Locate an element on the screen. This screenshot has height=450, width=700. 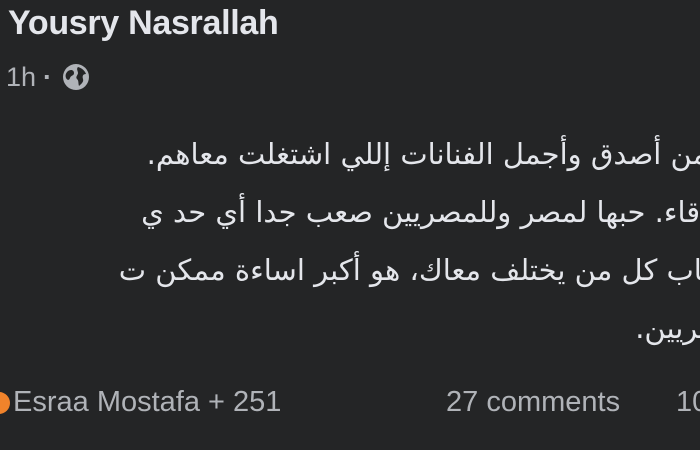
post-timestamp: 1h is located at coordinates (21, 77).